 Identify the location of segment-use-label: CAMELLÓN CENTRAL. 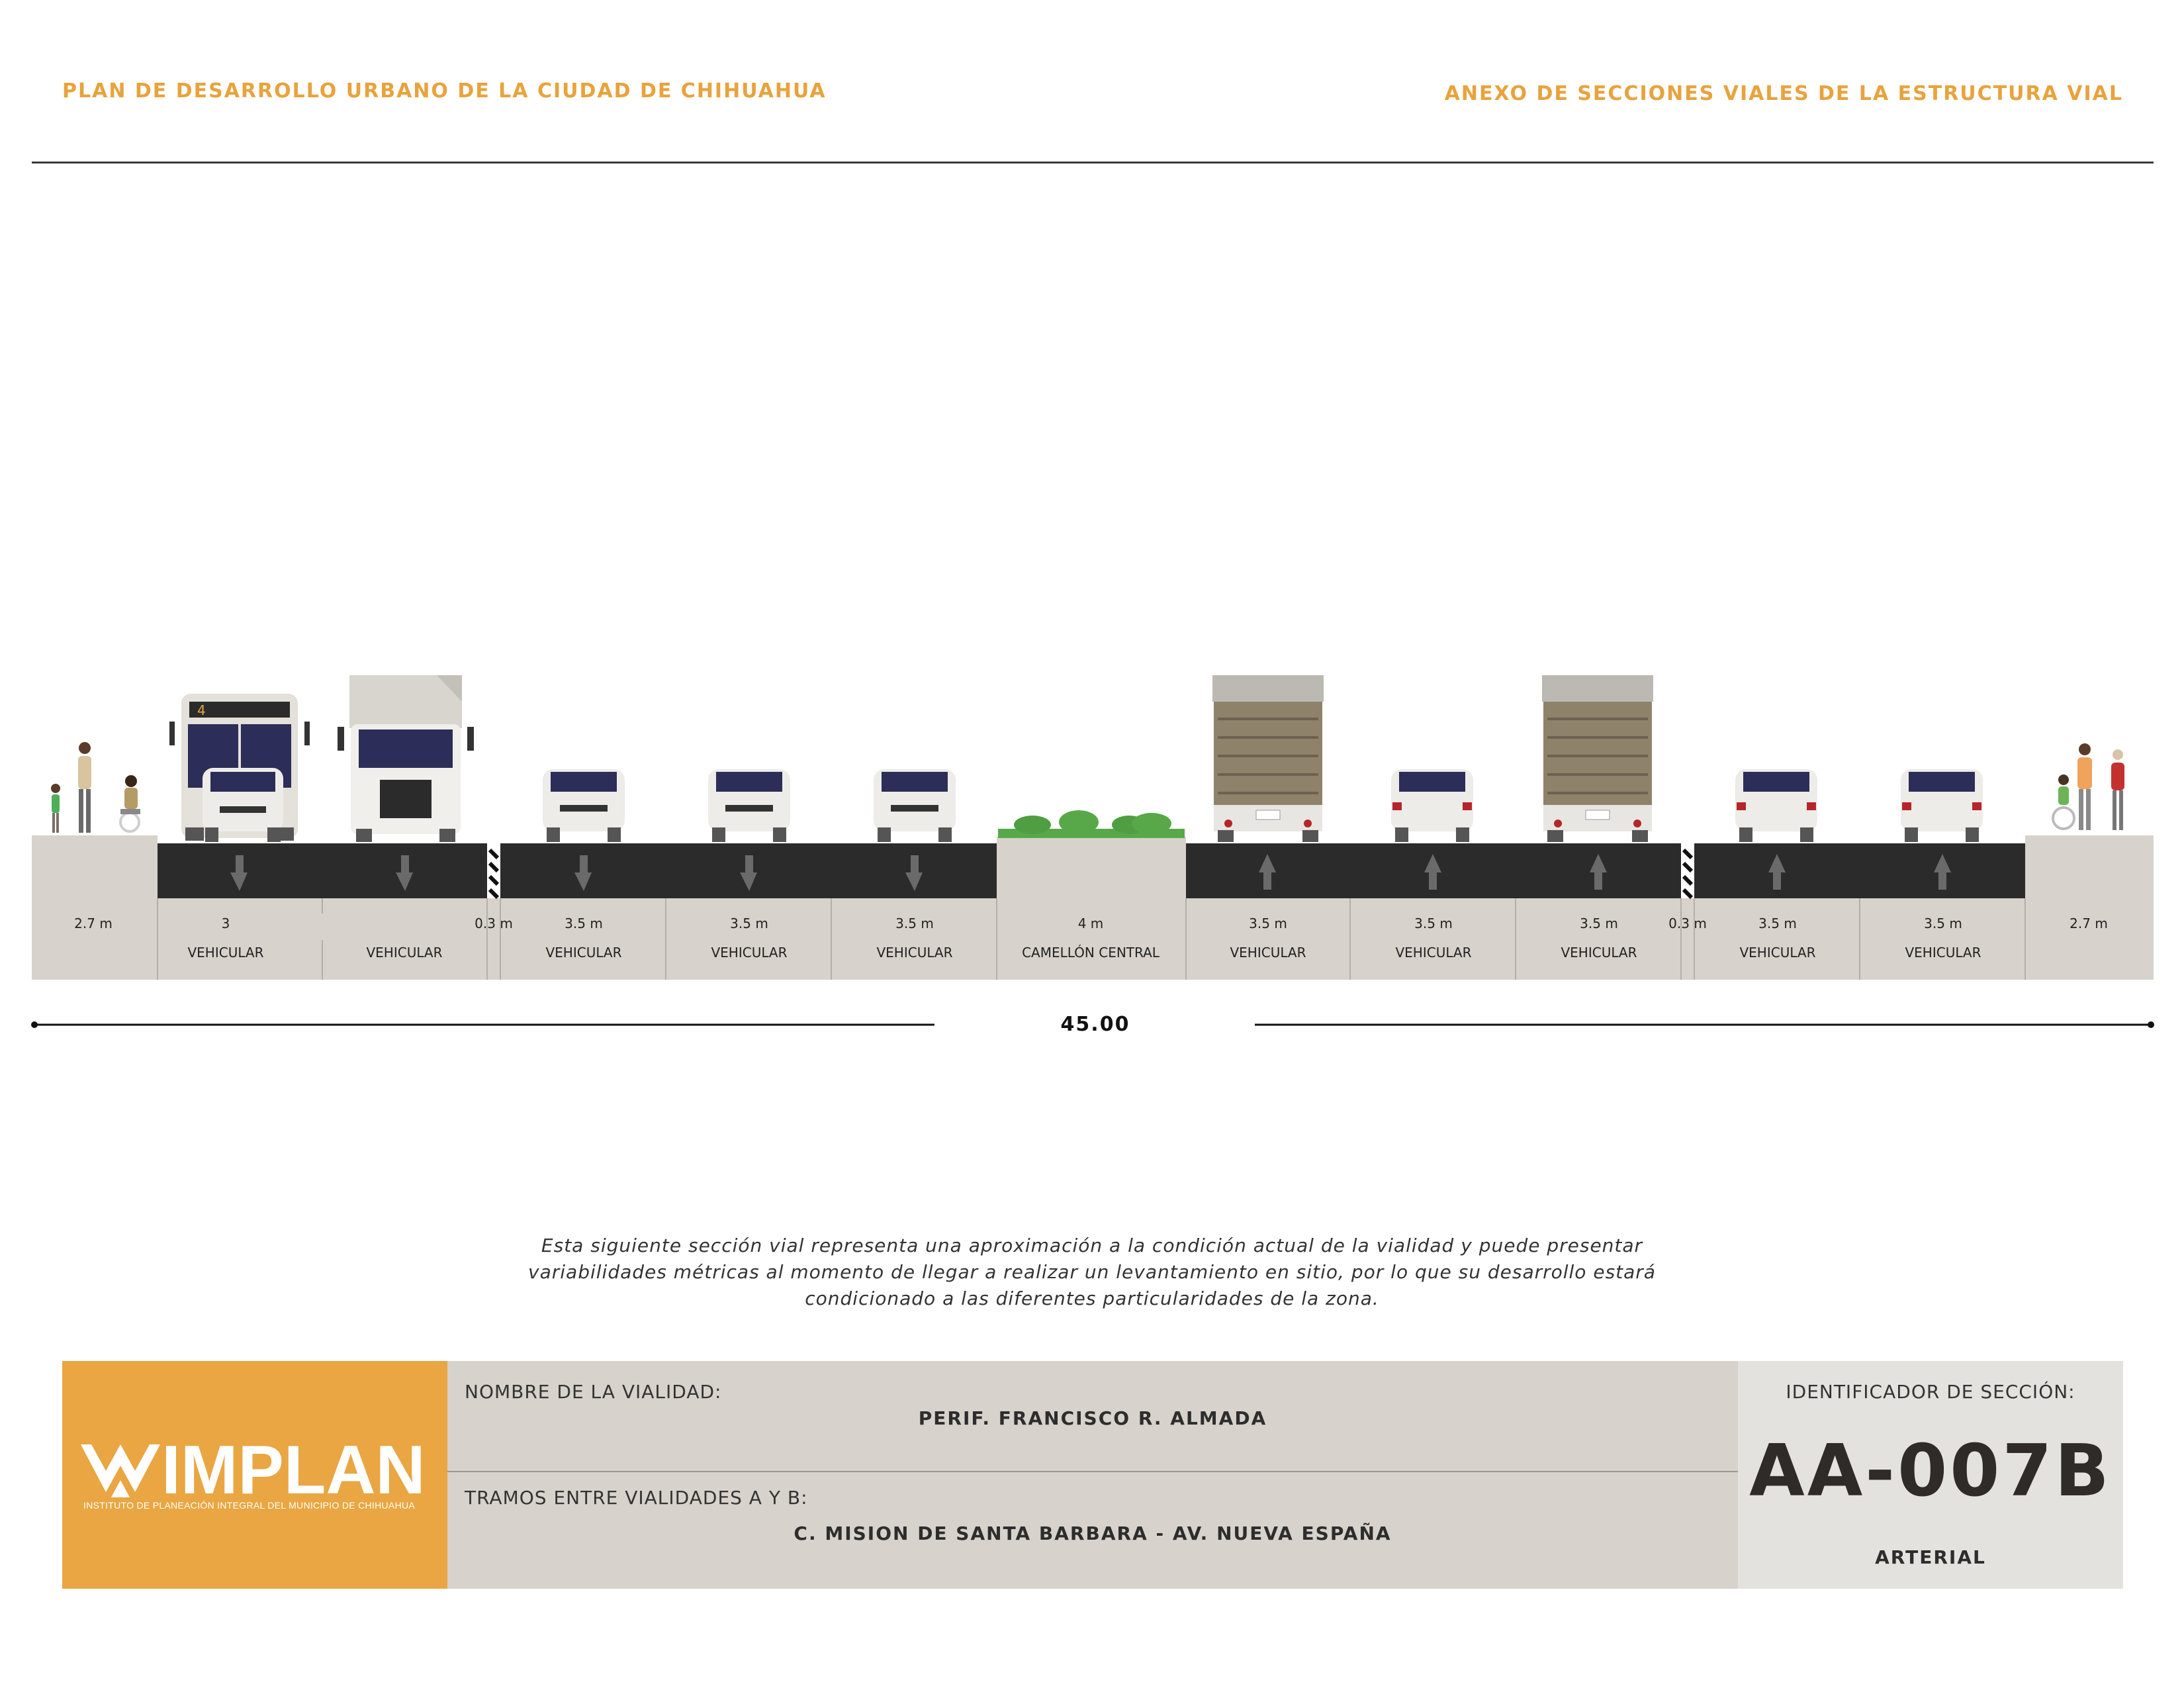
(1091, 953).